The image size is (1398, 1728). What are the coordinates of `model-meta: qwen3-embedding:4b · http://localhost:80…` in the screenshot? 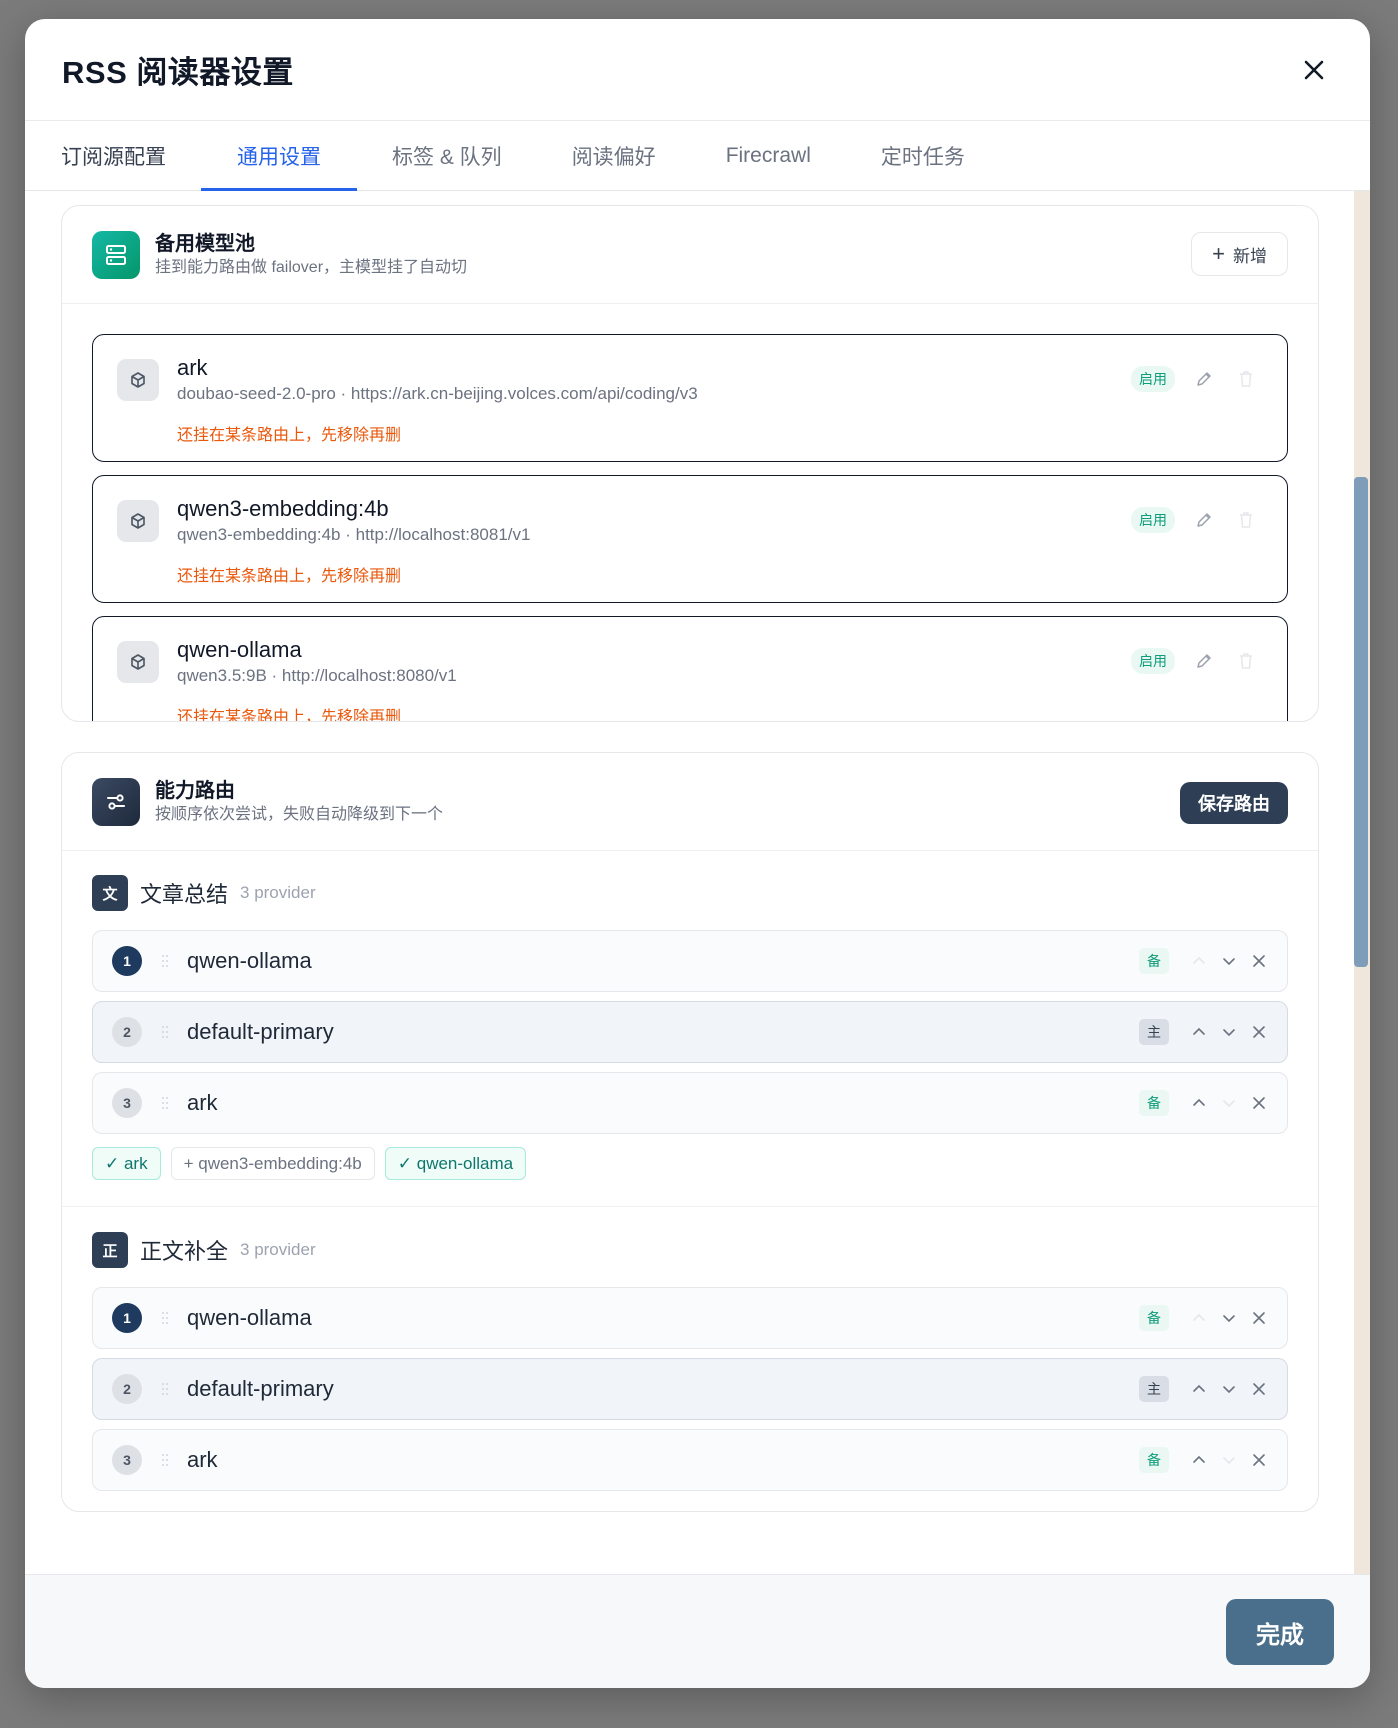 It's located at (354, 534).